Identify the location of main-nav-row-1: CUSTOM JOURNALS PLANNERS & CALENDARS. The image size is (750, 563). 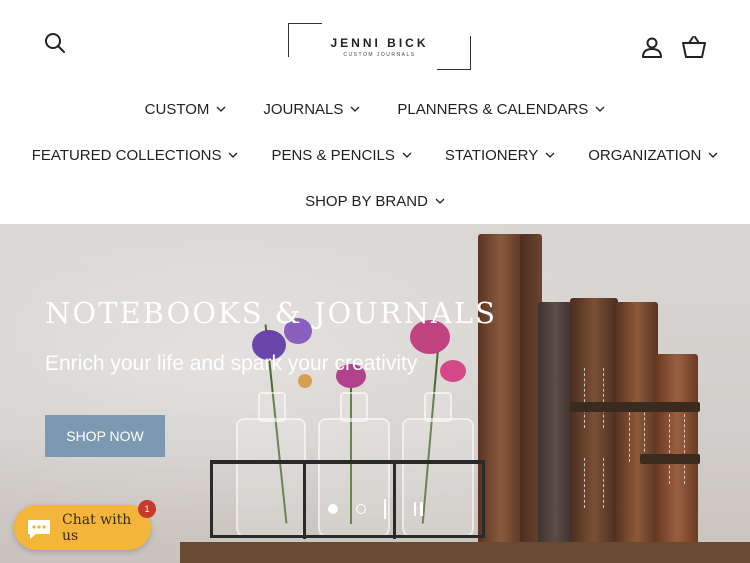
(375, 109).